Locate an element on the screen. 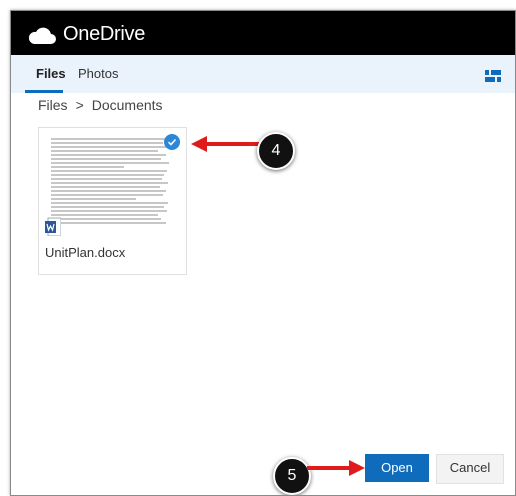 The width and height of the screenshot is (516, 496). word-icon is located at coordinates (53, 226).